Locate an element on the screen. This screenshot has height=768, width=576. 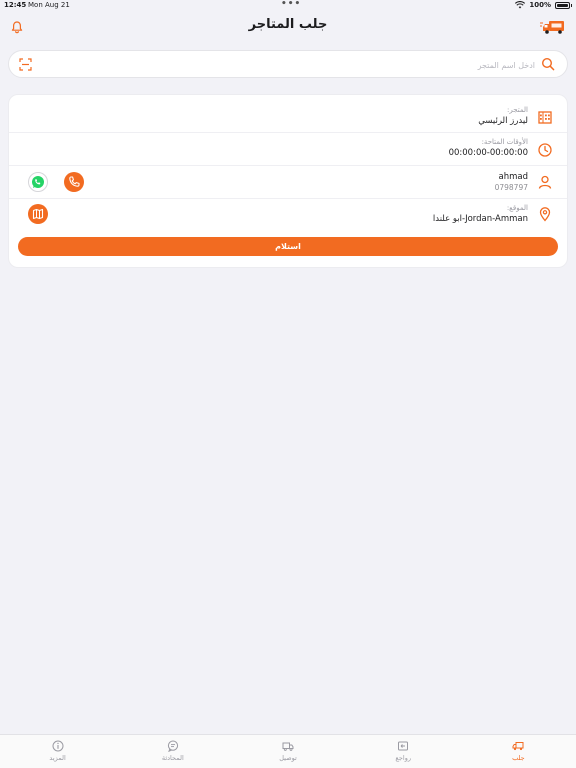
contact-phone: 0798797 is located at coordinates (511, 187).